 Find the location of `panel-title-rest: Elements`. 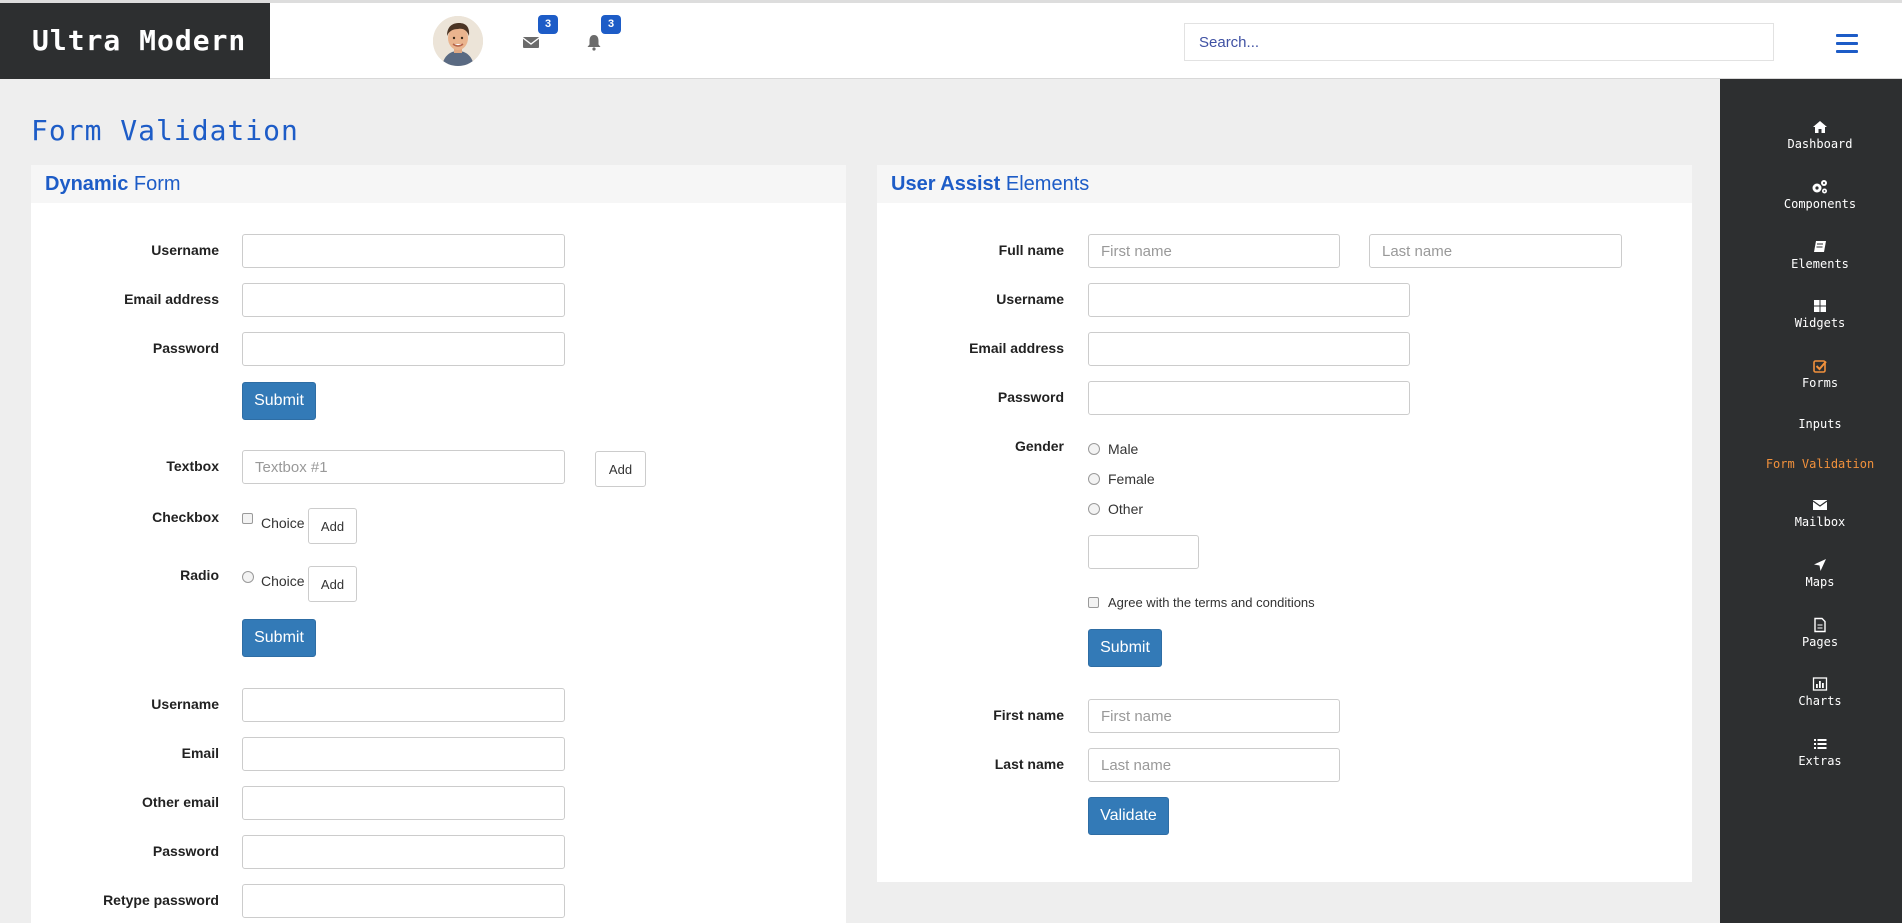

panel-title-rest: Elements is located at coordinates (1045, 184).